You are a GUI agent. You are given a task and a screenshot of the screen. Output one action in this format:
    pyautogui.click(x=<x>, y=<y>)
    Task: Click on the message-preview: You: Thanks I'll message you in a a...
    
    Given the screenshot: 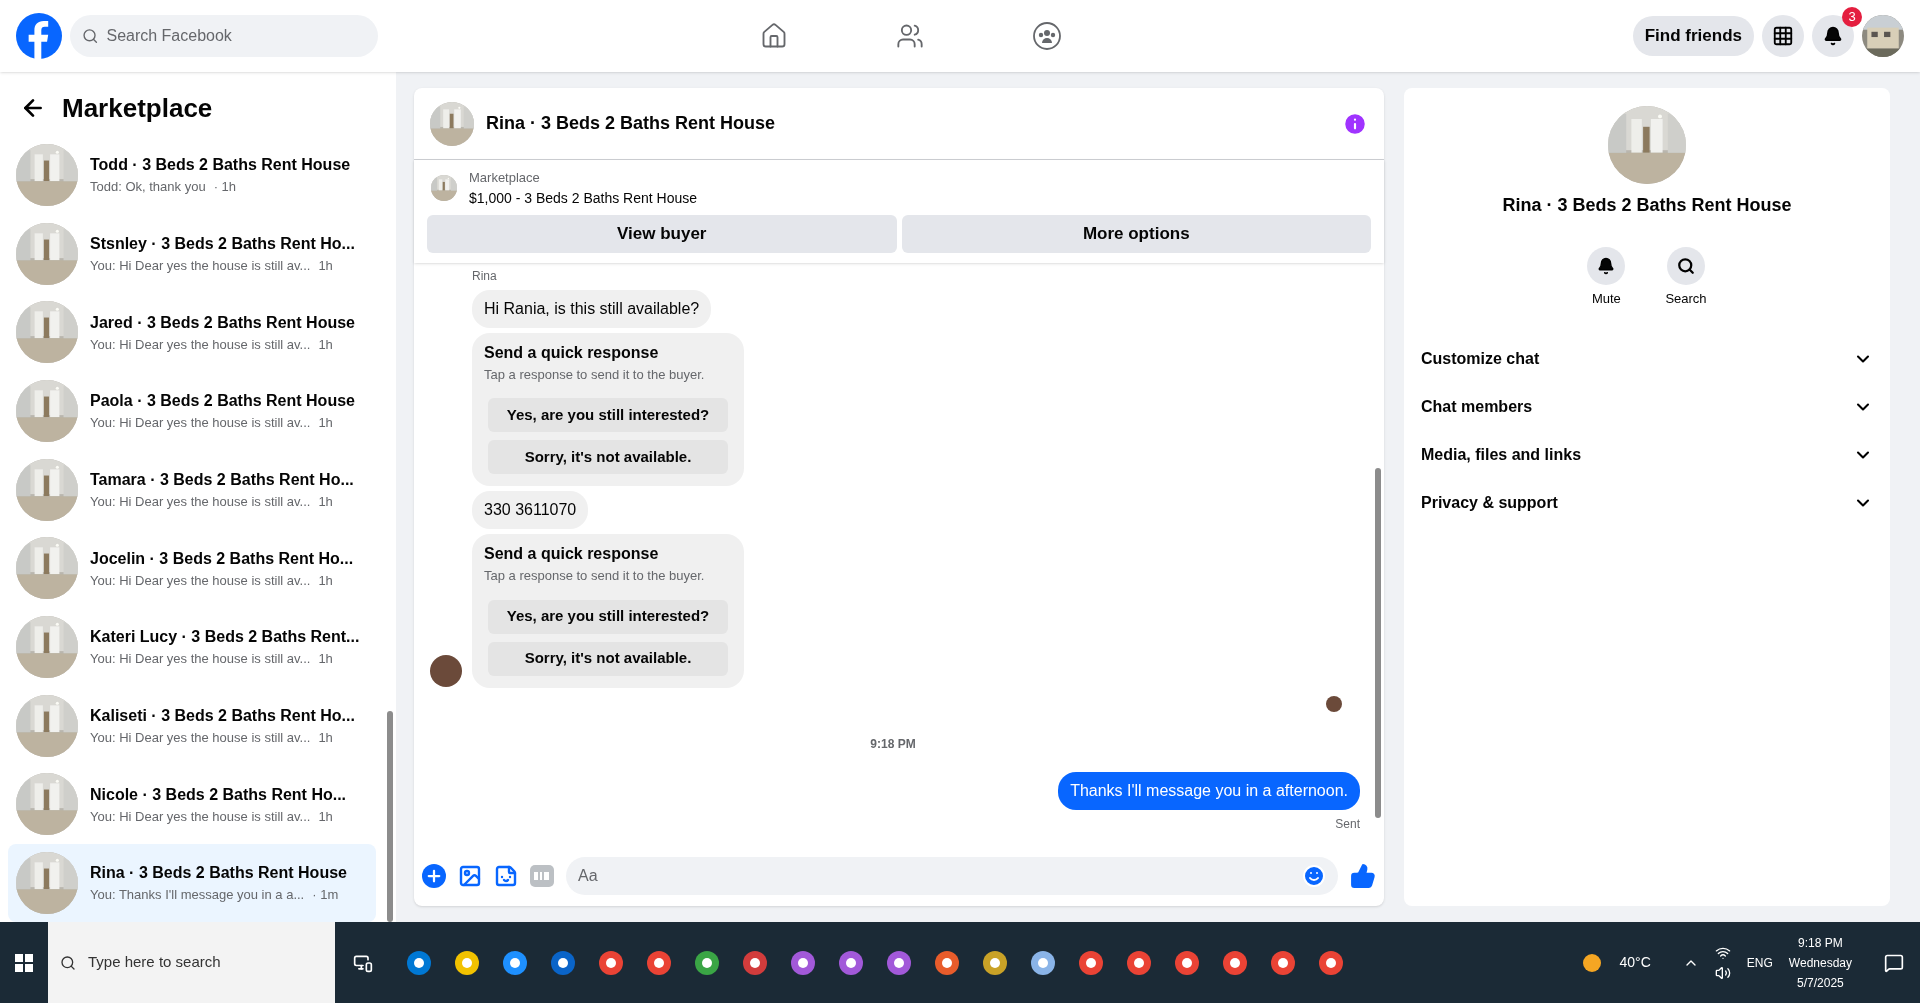 What is the action you would take?
    pyautogui.click(x=197, y=895)
    